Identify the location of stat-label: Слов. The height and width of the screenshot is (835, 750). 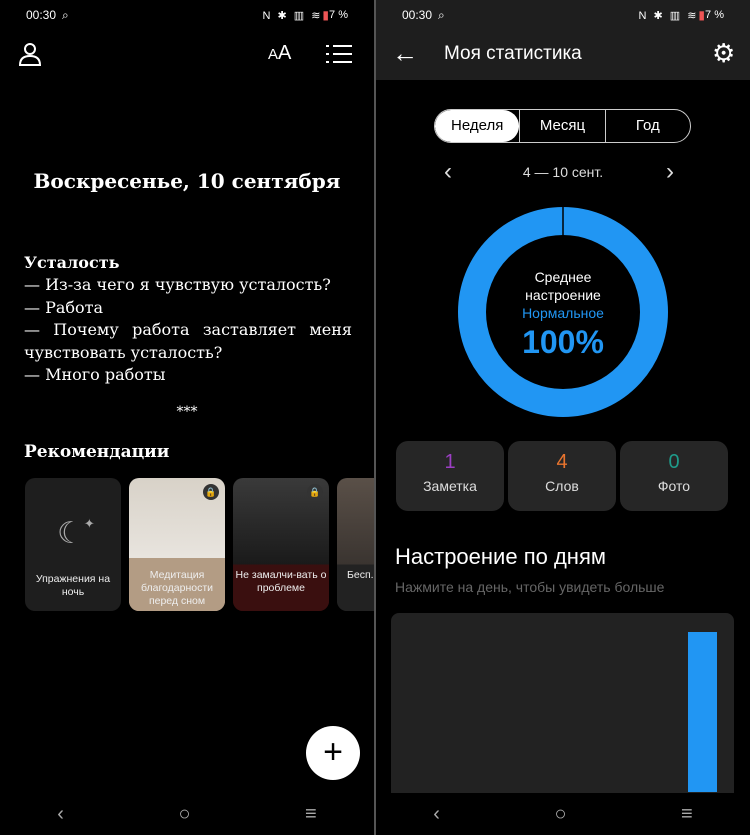
(562, 486).